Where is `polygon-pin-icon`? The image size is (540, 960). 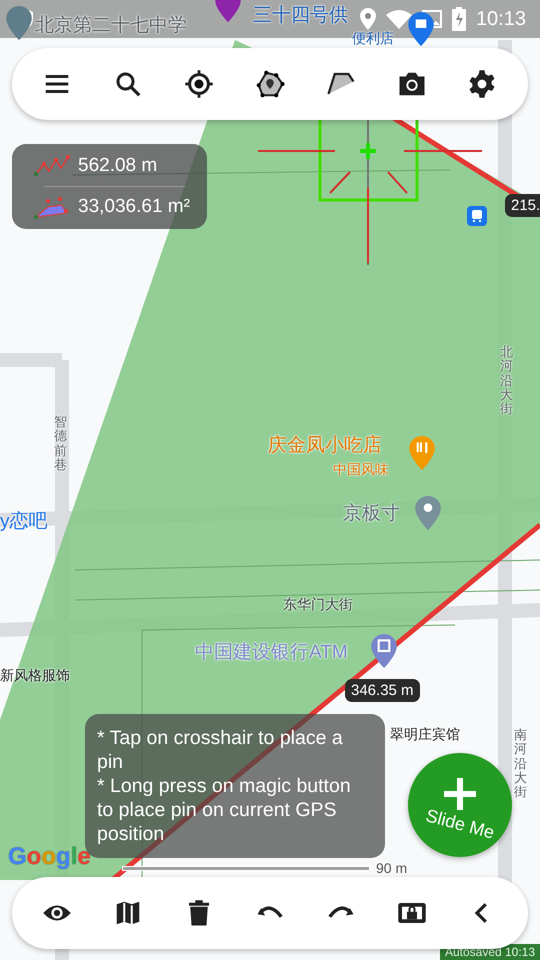
polygon-pin-icon is located at coordinates (269, 84).